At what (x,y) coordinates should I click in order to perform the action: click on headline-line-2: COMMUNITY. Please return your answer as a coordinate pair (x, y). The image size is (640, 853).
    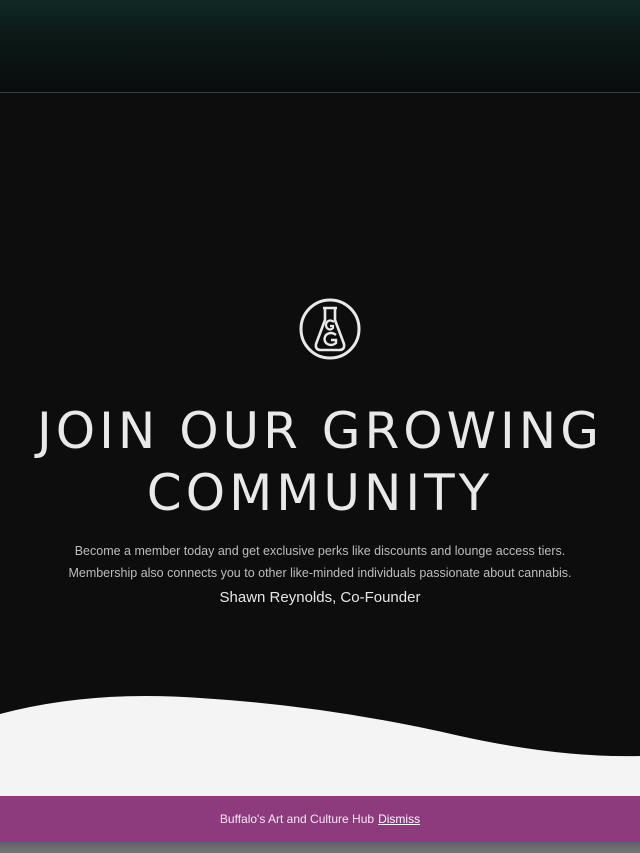
    Looking at the image, I should click on (320, 493).